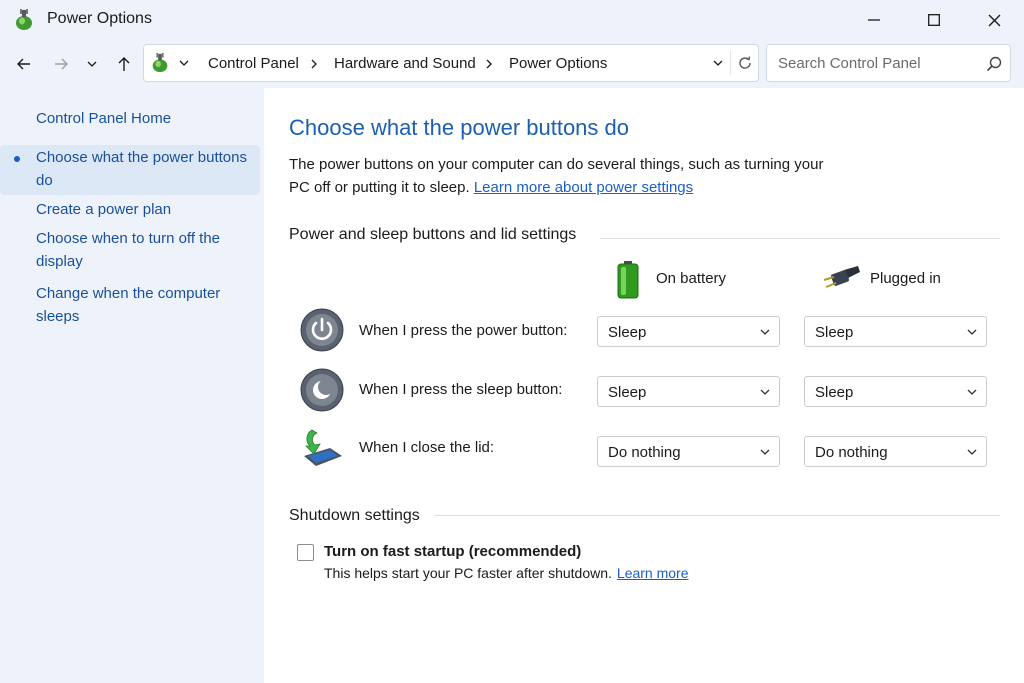 This screenshot has height=683, width=1024. What do you see at coordinates (253, 63) in the screenshot?
I see `breadcrumb-control-panel: Control Panel` at bounding box center [253, 63].